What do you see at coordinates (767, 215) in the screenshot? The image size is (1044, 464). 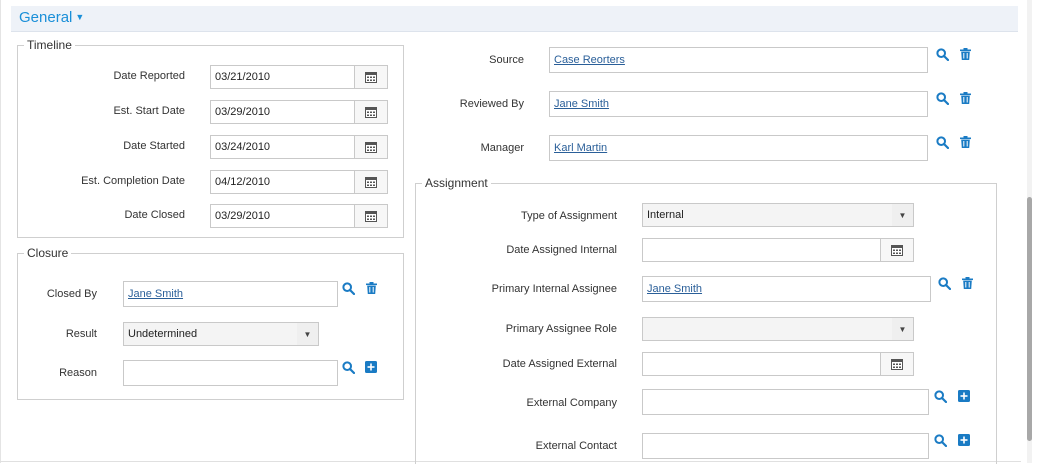 I see `type-of-assignment-select: Internal` at bounding box center [767, 215].